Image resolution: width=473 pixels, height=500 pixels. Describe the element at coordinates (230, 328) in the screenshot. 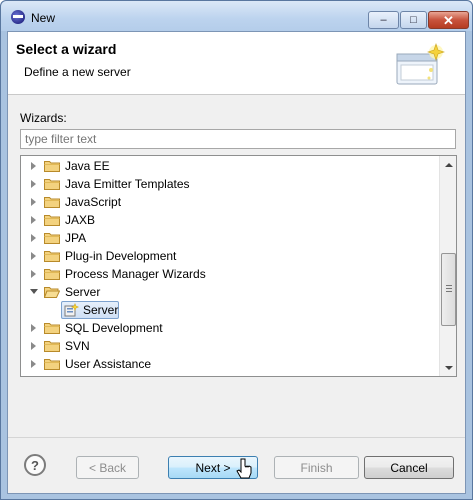

I see `tree-item-sql-development: SQL Development` at that location.